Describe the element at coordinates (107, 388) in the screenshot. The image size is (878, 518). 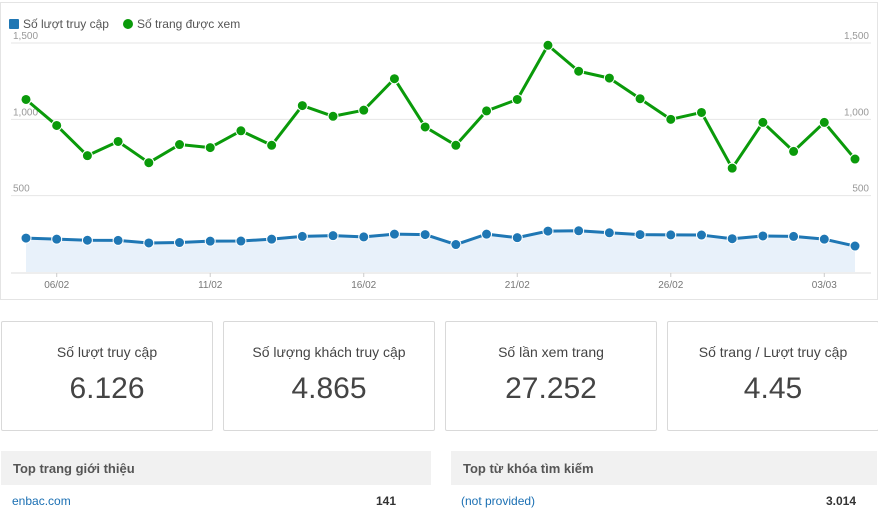
I see `stat-value: 6.126` at that location.